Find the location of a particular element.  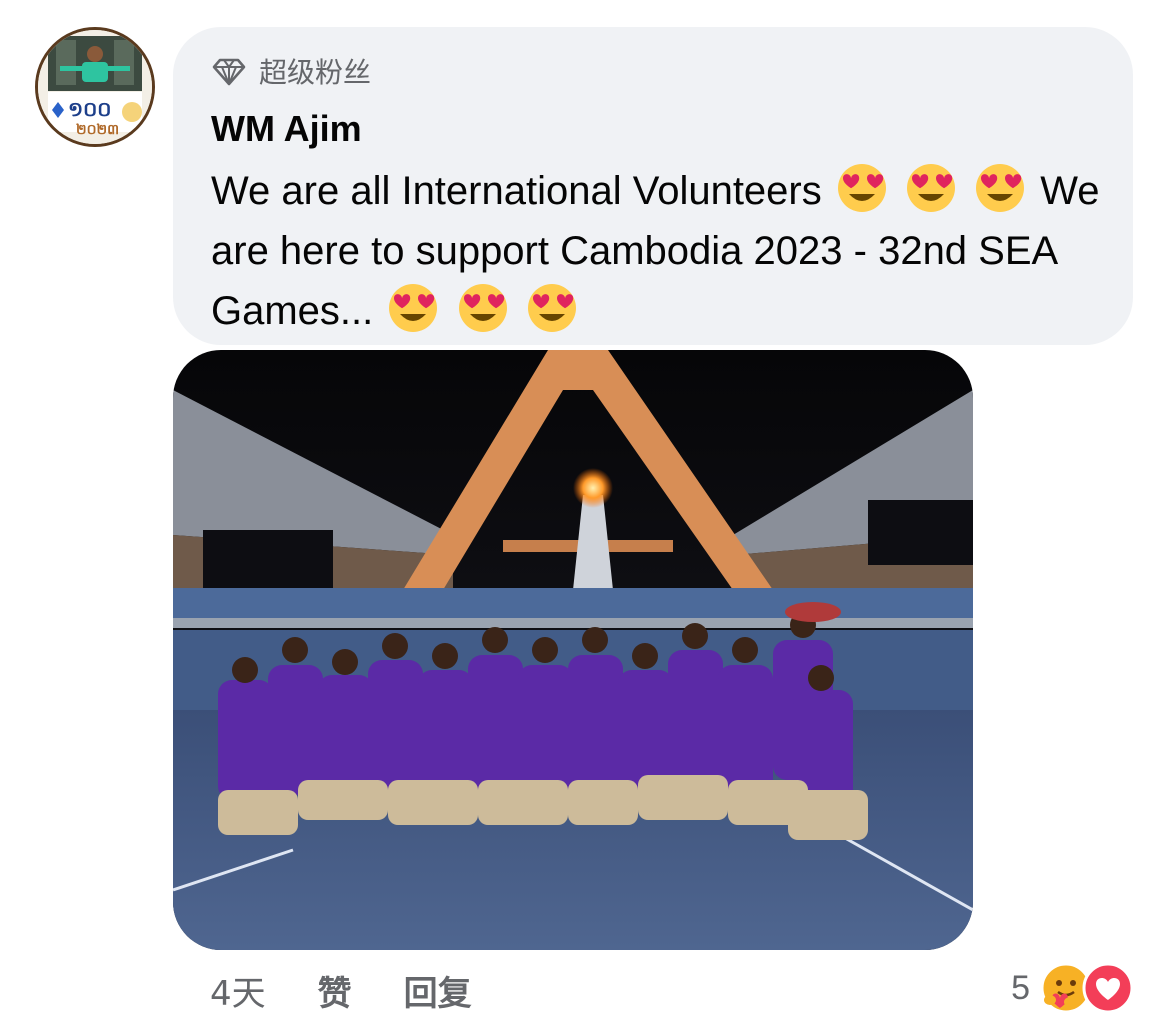

like-button: 赞 is located at coordinates (335, 990).